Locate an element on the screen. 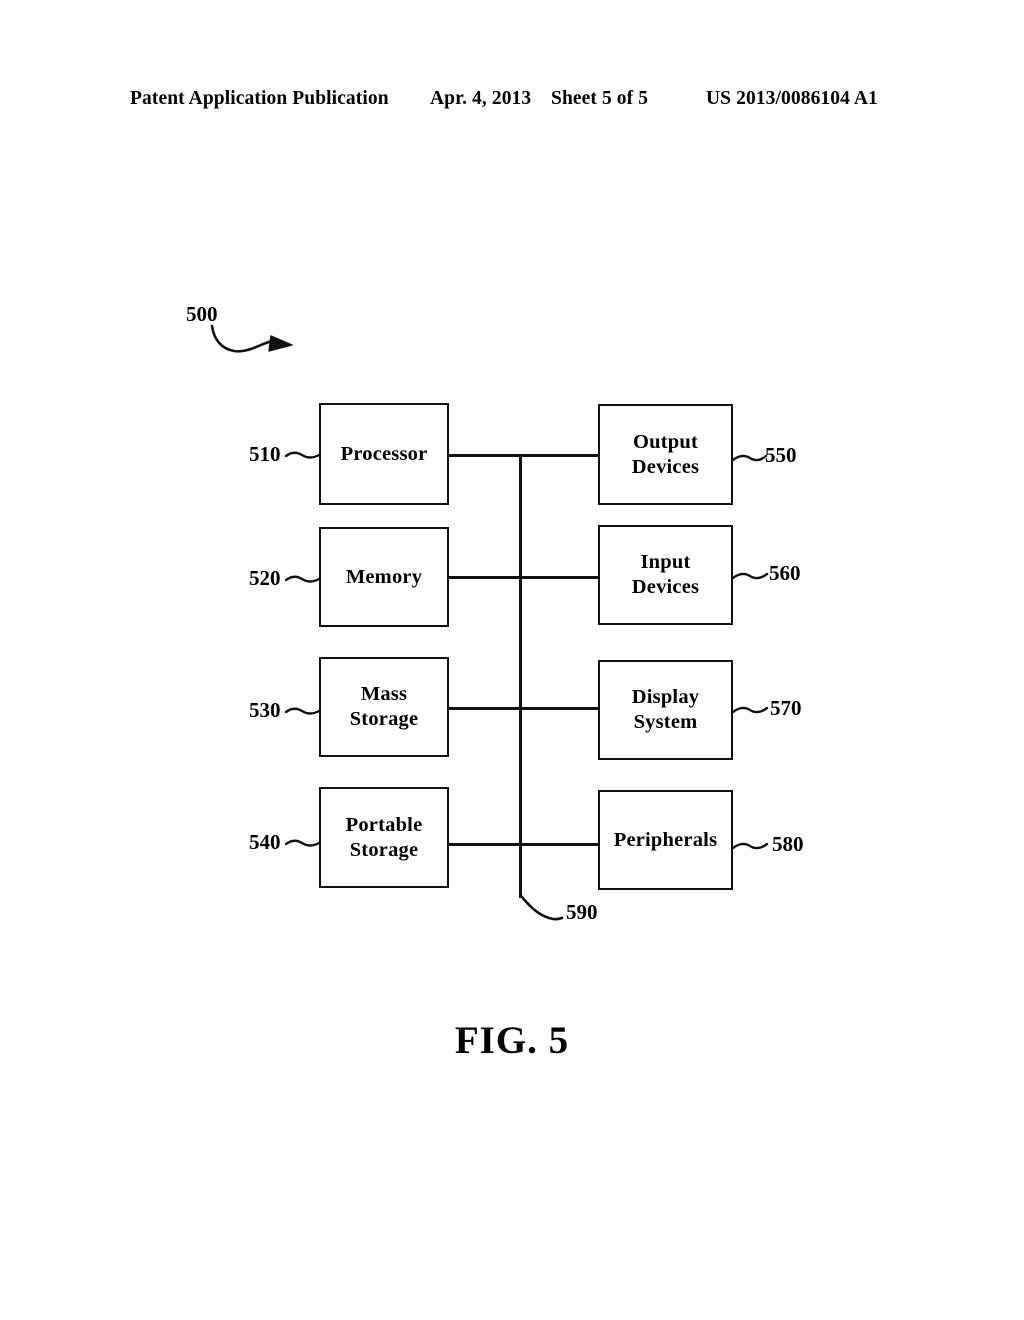 The image size is (1024, 1320). block-label-portable-storage: Portable Storage is located at coordinates (384, 837).